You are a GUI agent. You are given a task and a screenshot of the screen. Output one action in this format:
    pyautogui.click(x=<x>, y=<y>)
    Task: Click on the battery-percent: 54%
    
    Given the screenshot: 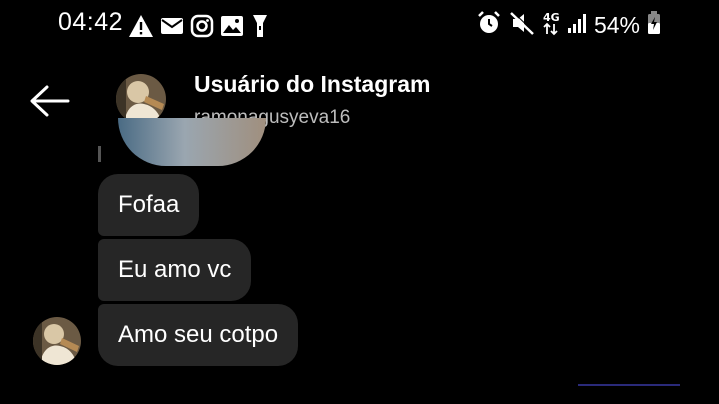 What is the action you would take?
    pyautogui.click(x=616, y=24)
    